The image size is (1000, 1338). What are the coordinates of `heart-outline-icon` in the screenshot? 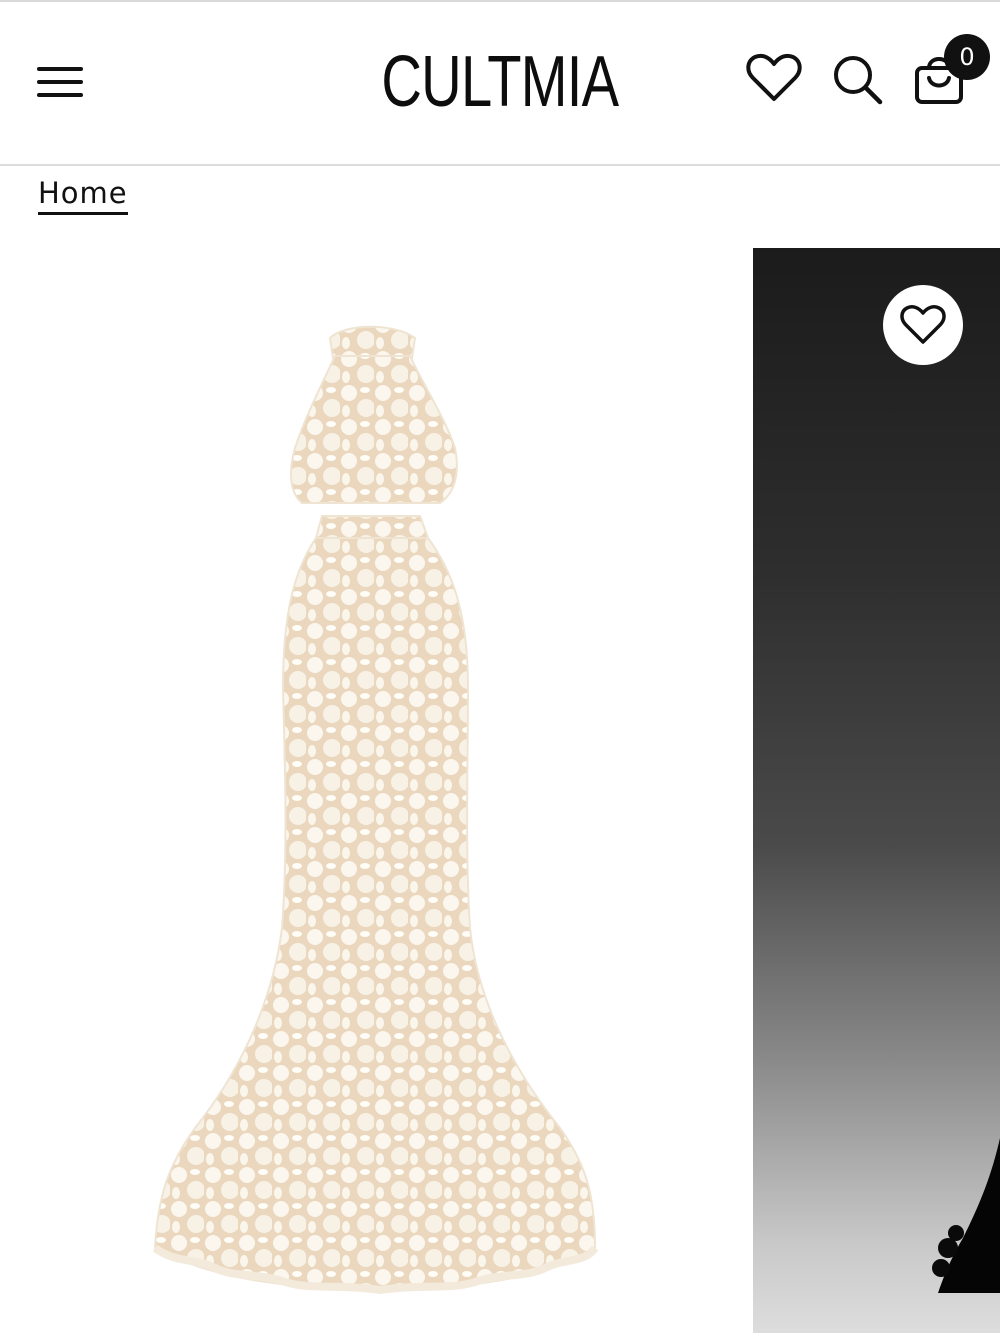 It's located at (923, 324).